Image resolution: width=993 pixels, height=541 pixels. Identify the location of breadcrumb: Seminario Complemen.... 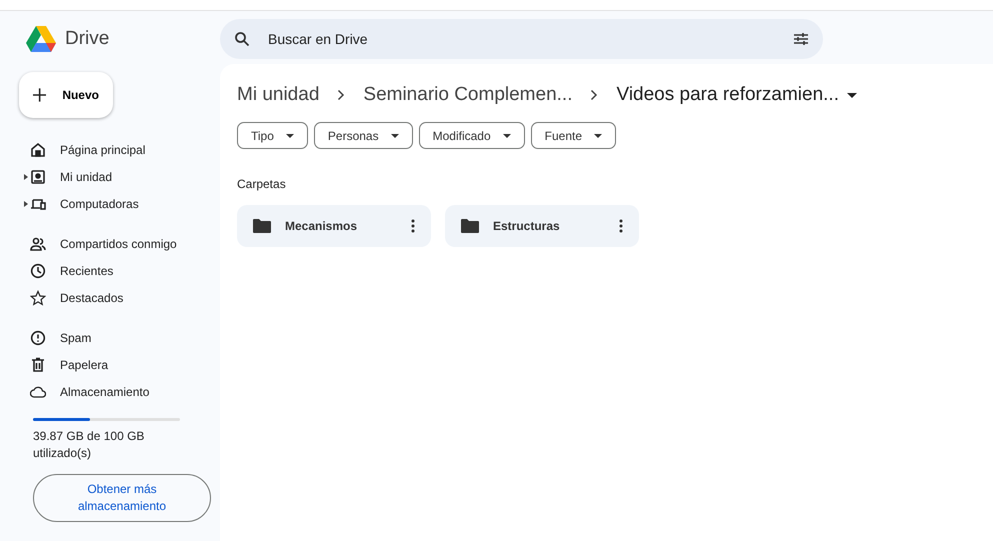
(467, 95).